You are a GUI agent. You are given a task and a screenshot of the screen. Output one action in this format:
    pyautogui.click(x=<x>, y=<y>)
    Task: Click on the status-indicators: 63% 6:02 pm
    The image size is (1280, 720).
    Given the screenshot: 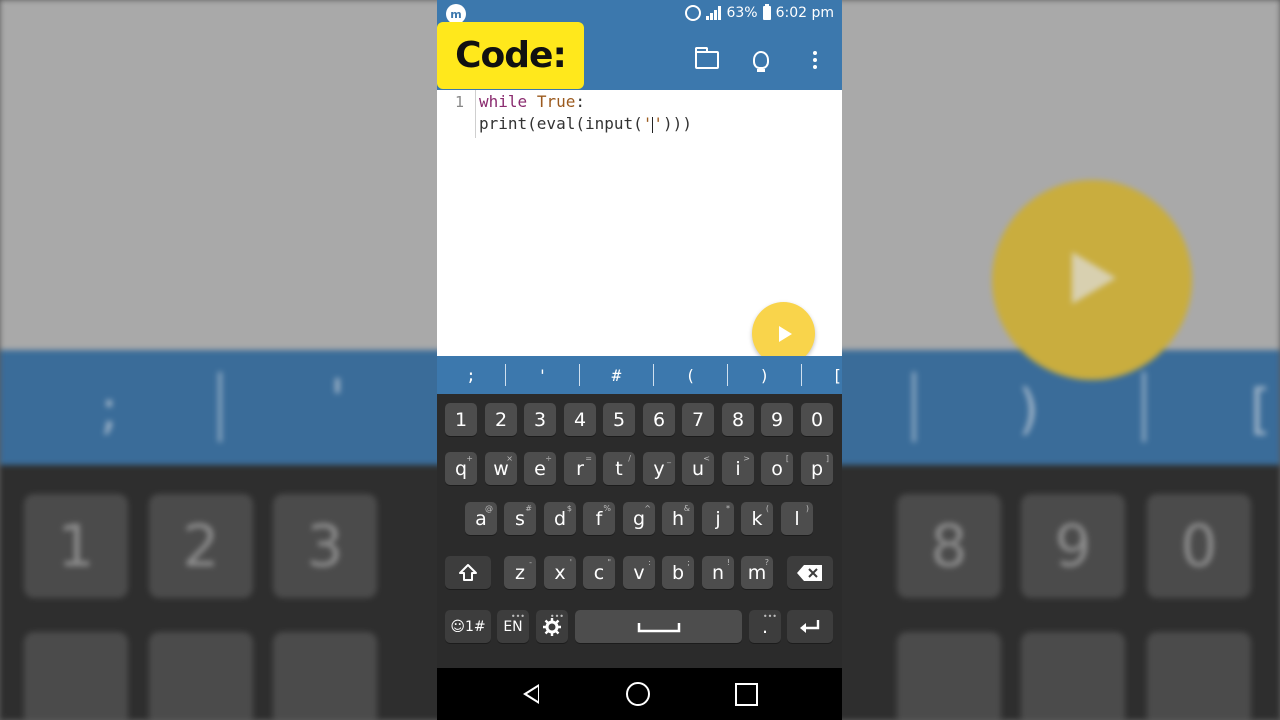 What is the action you would take?
    pyautogui.click(x=759, y=12)
    